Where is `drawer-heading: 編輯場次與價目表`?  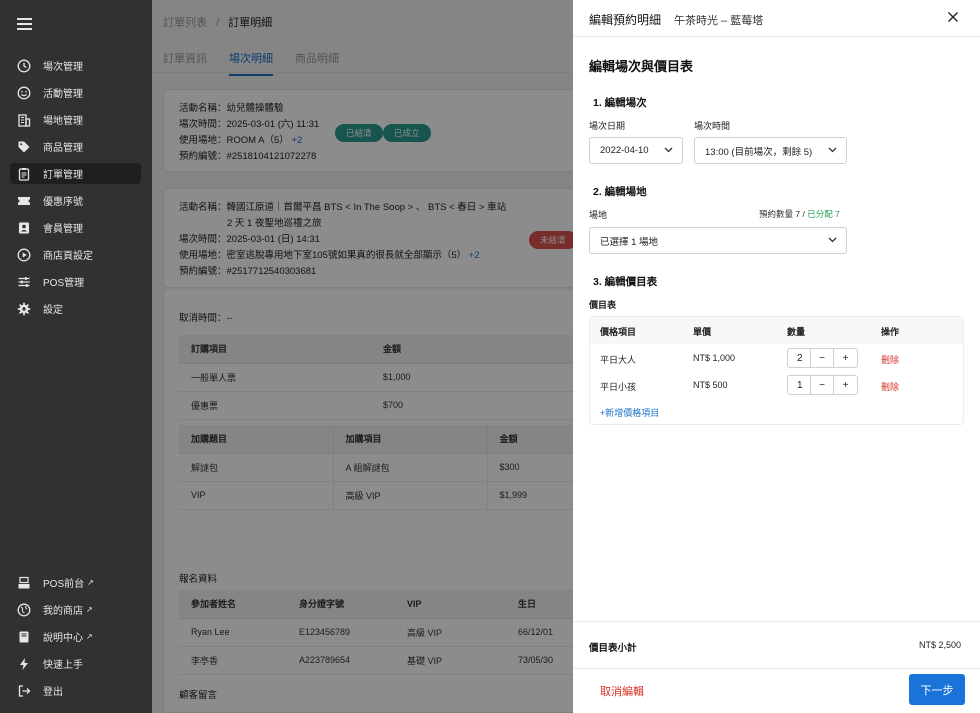 drawer-heading: 編輯場次與價目表 is located at coordinates (641, 66).